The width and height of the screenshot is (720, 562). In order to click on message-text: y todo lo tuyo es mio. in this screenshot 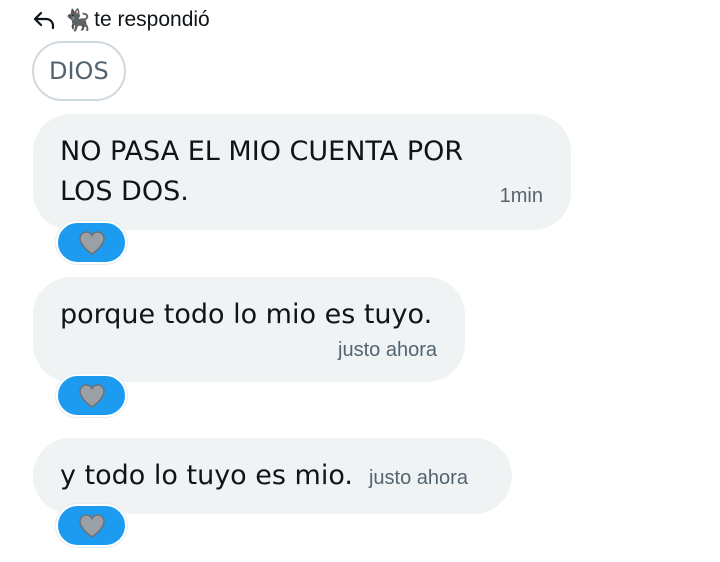, I will do `click(206, 475)`.